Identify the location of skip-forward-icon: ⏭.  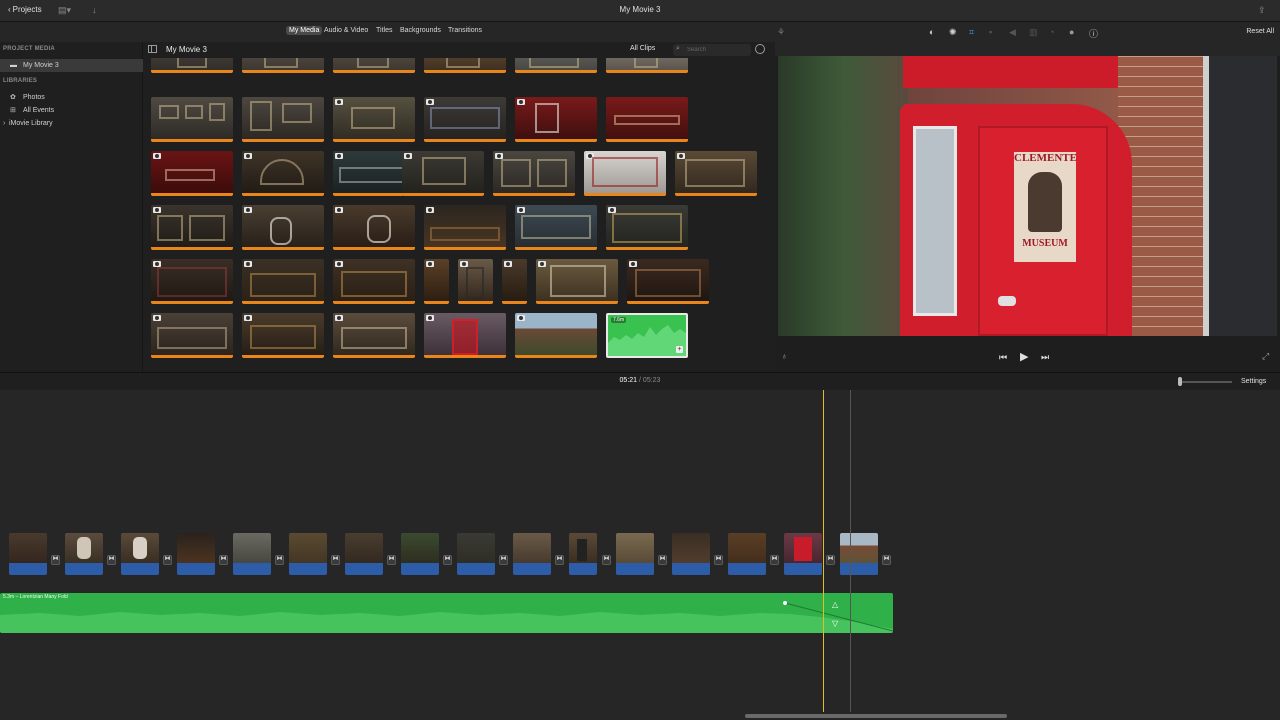
(1045, 357).